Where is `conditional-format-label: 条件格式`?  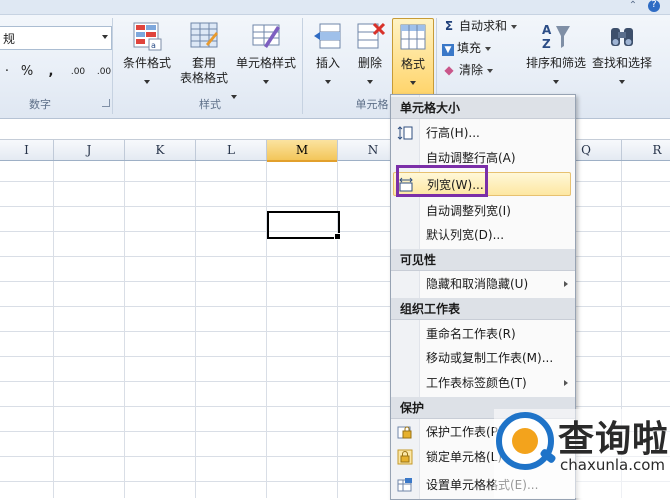 conditional-format-label: 条件格式 is located at coordinates (146, 63).